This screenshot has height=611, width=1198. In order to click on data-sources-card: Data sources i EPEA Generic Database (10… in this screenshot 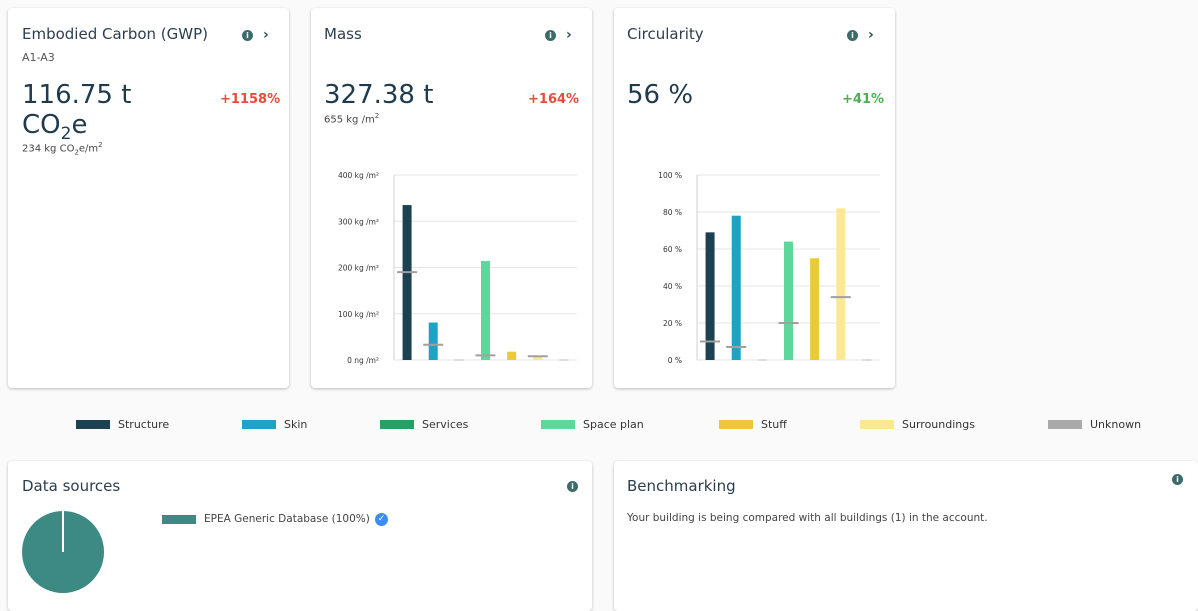, I will do `click(300, 536)`.